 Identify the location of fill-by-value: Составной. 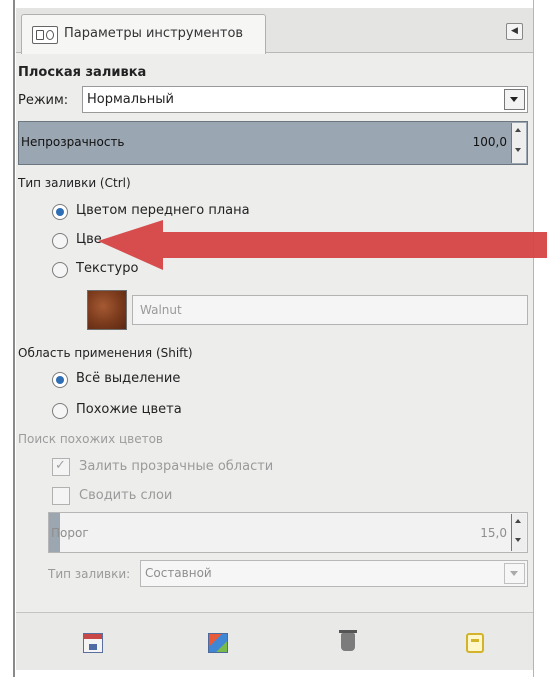
(178, 573).